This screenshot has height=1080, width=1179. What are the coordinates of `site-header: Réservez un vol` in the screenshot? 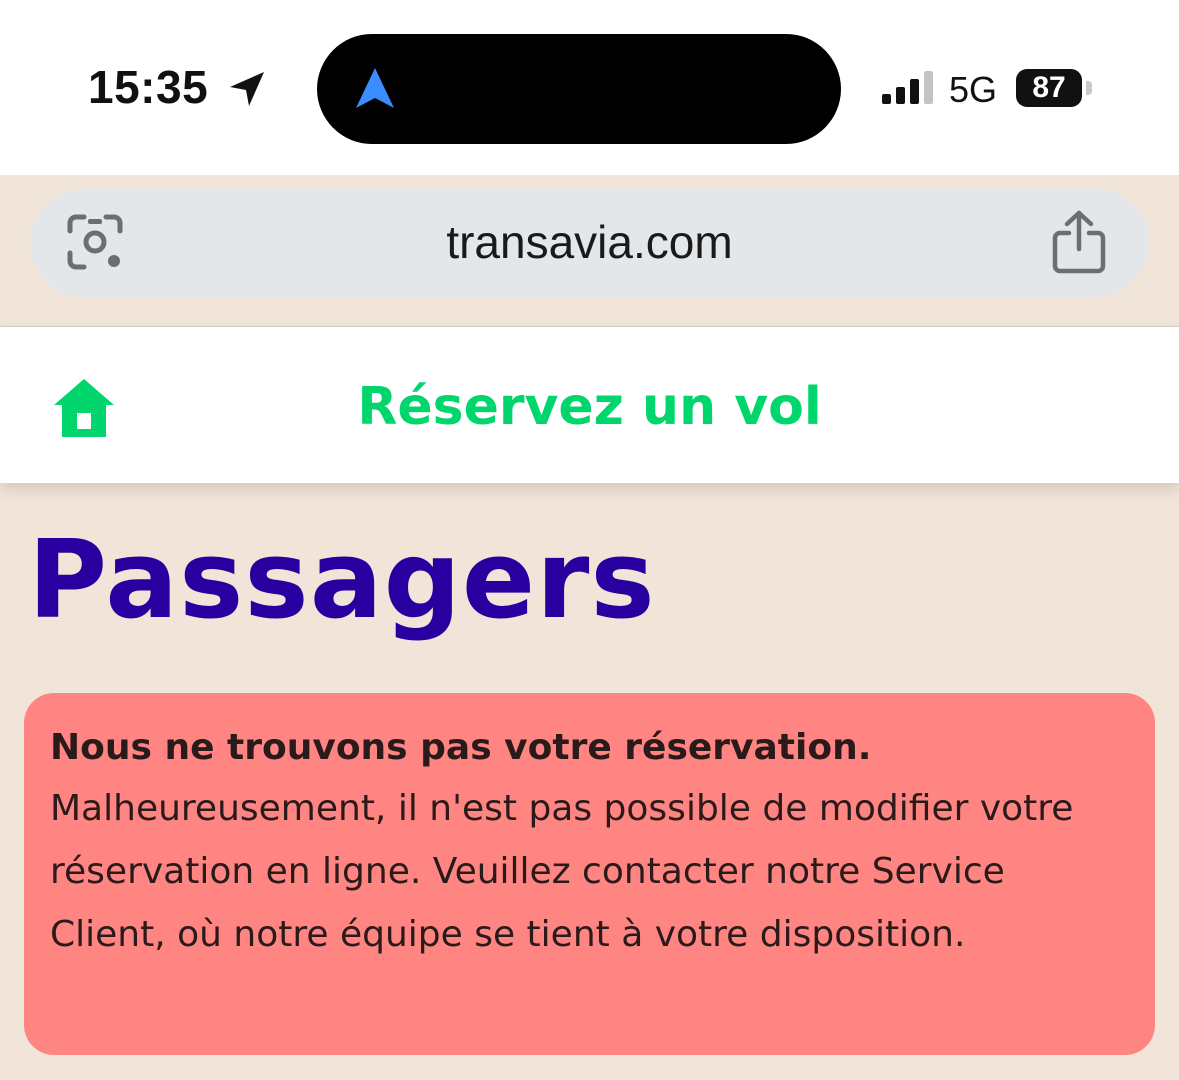 It's located at (589, 405).